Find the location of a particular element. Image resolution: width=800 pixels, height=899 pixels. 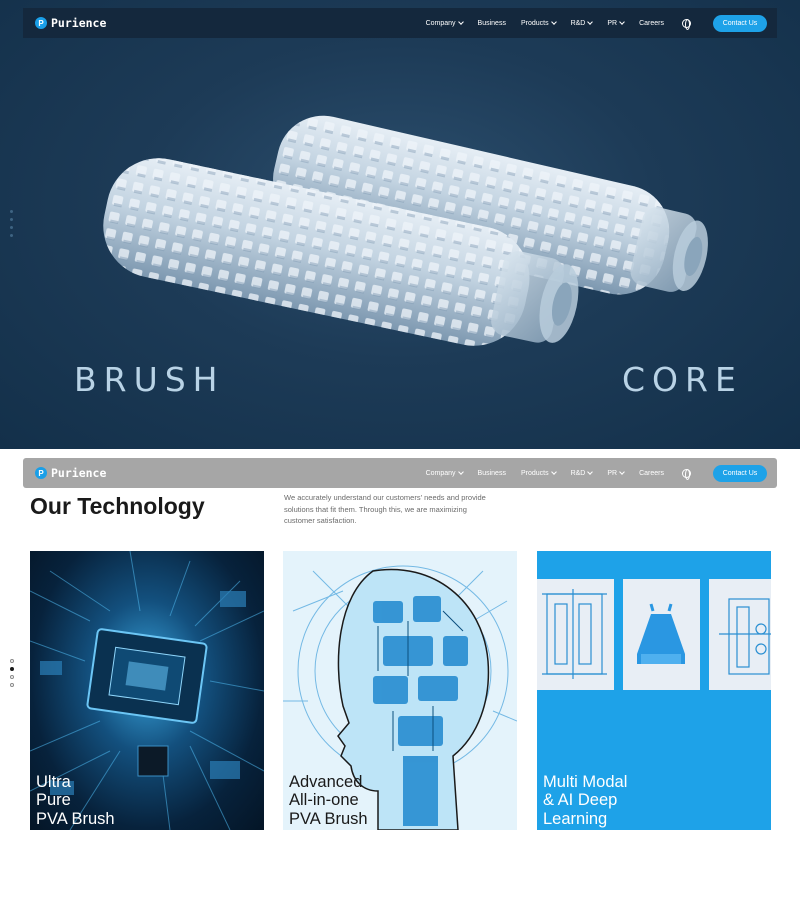

tech-card-multi-modal: Multi Modal & AI Deep Learning is located at coordinates (654, 690).